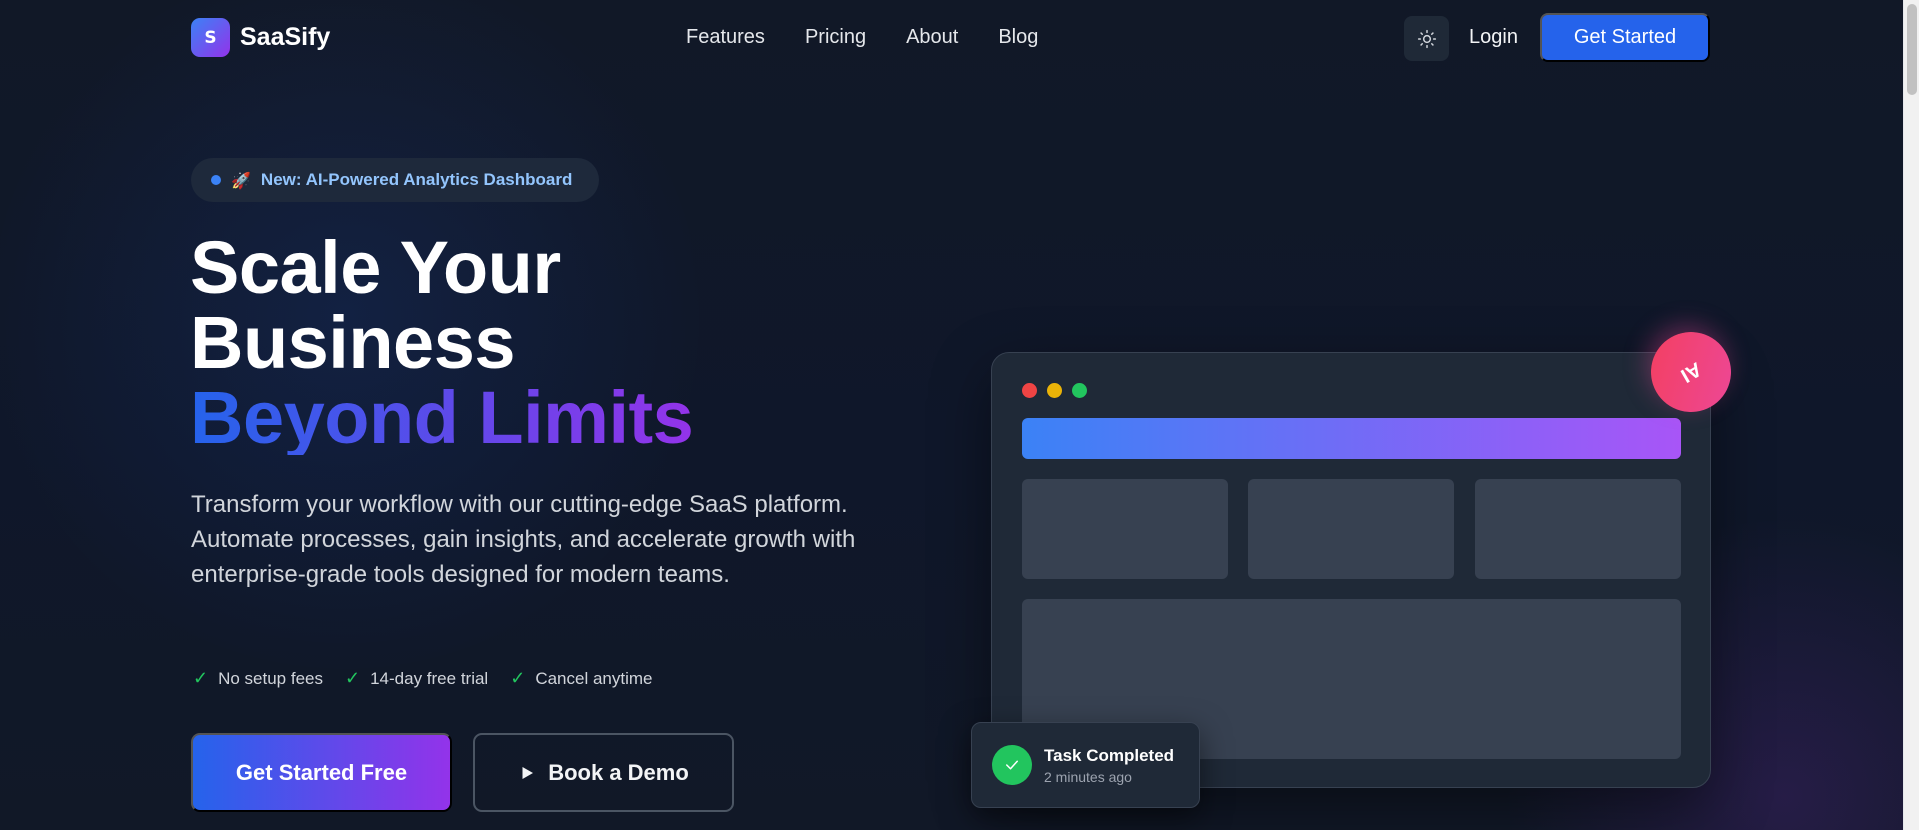  I want to click on feature-item: ✓ No setup fees, so click(258, 678).